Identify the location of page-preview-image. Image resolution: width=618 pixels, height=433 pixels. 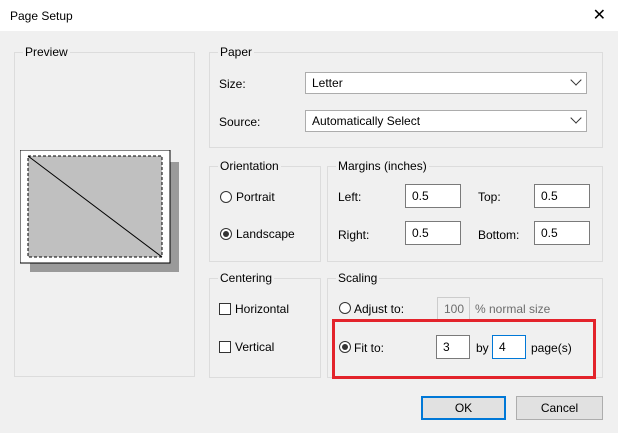
(99, 210).